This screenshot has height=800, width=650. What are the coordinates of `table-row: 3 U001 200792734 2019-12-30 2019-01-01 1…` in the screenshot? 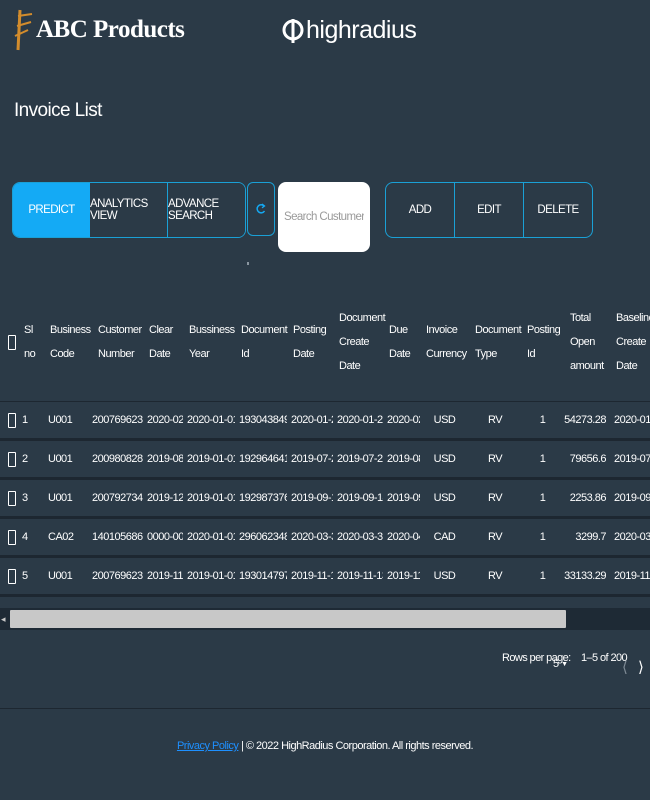 It's located at (325, 498).